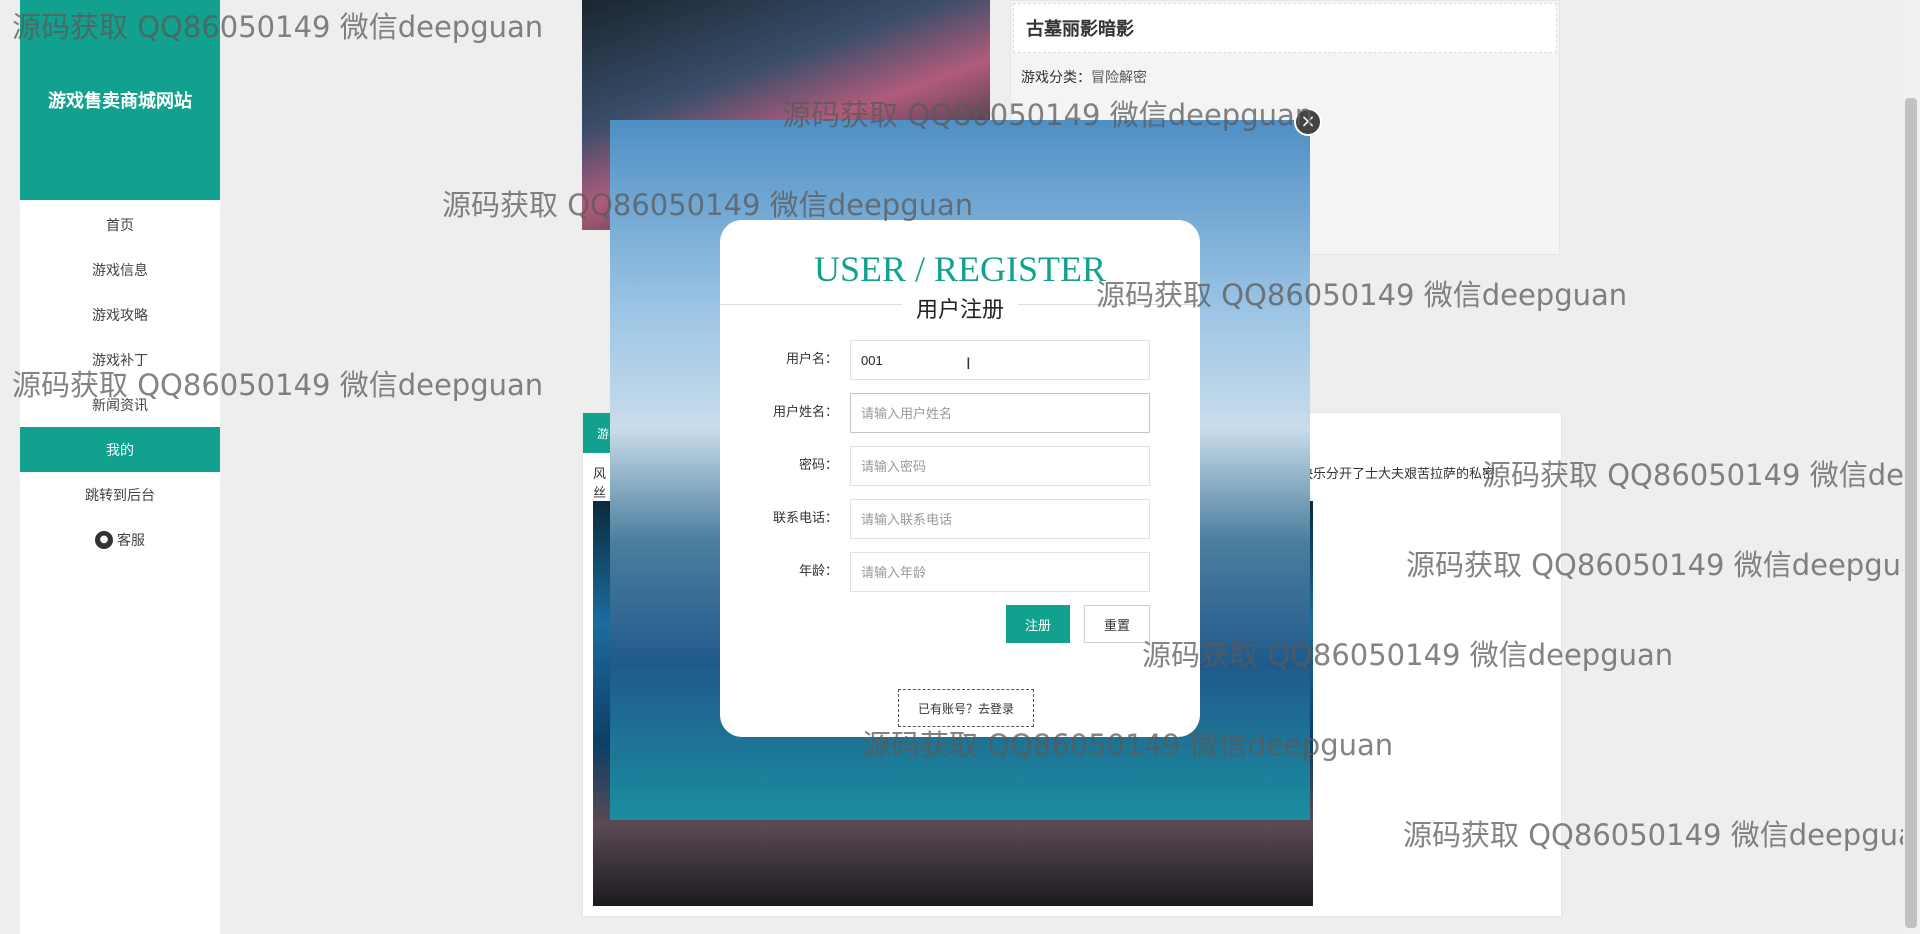  I want to click on sidebar-item-game-guide: 游戏攻略, so click(120, 314).